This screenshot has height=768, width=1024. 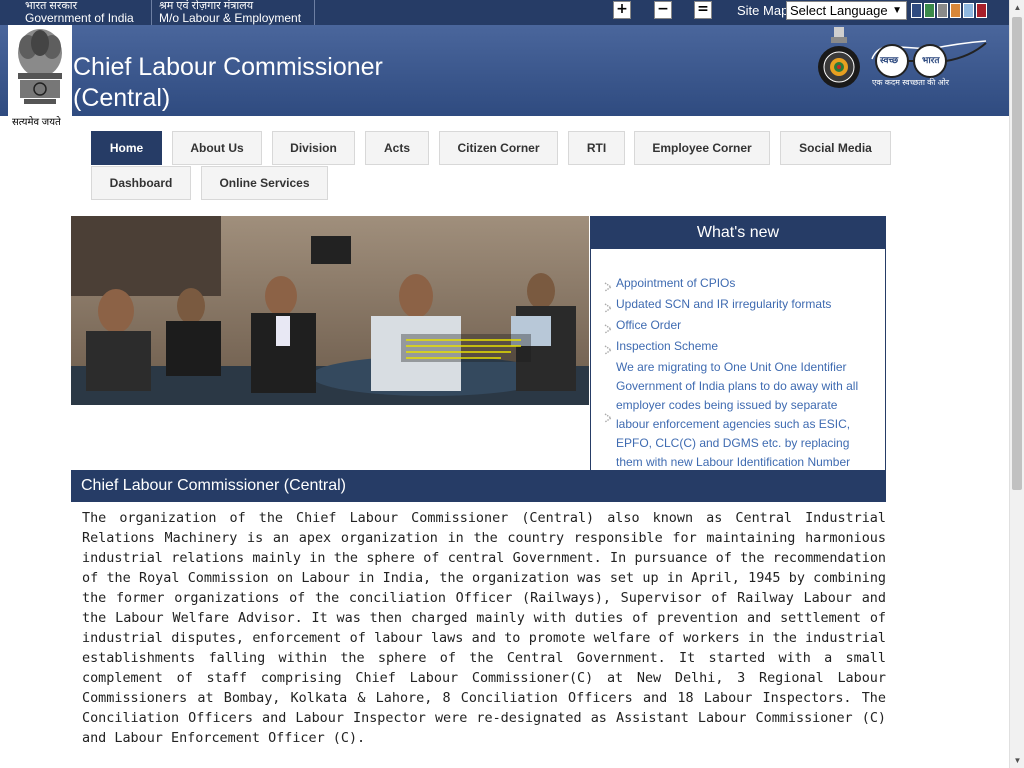 I want to click on language-select-value: Select Language, so click(x=839, y=10).